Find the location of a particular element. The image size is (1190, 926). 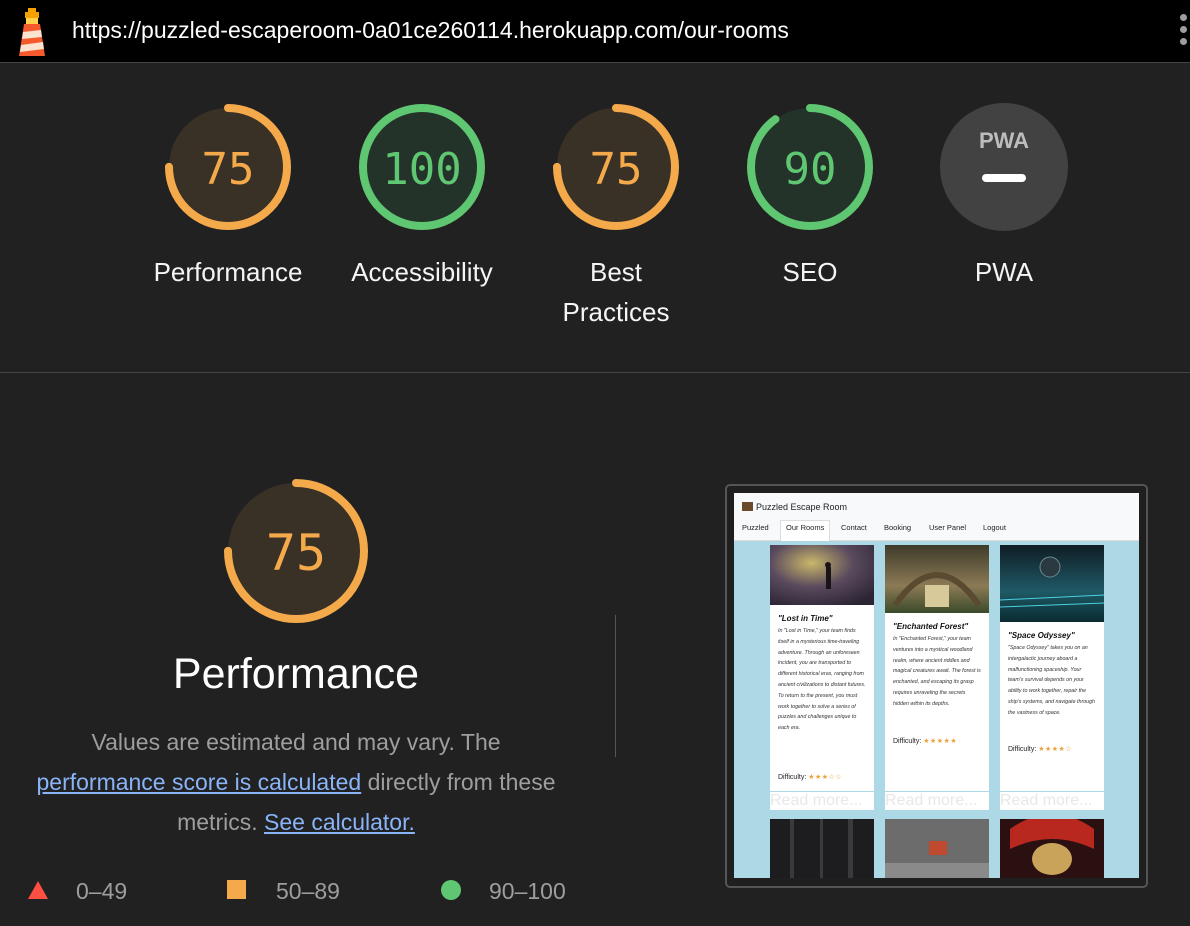

triangle-icon is located at coordinates (38, 890).